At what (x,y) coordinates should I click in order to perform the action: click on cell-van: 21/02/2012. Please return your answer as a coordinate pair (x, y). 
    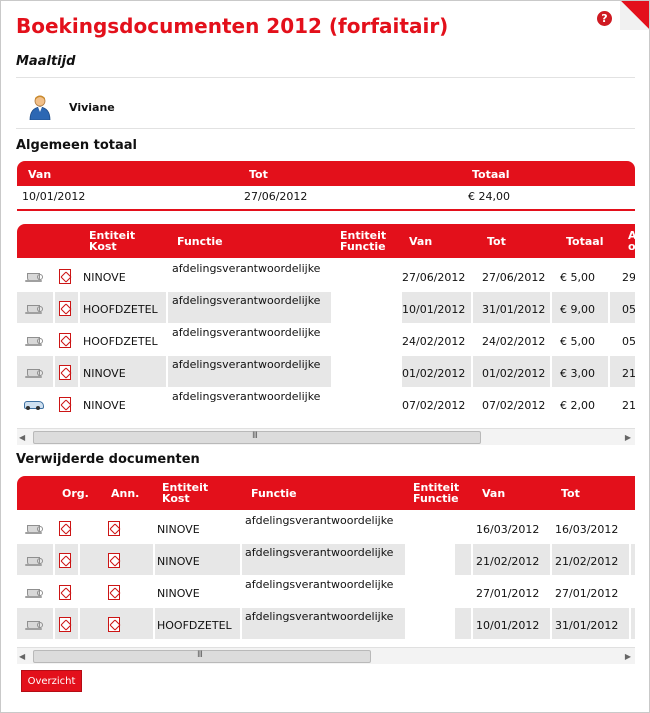
    Looking at the image, I should click on (508, 561).